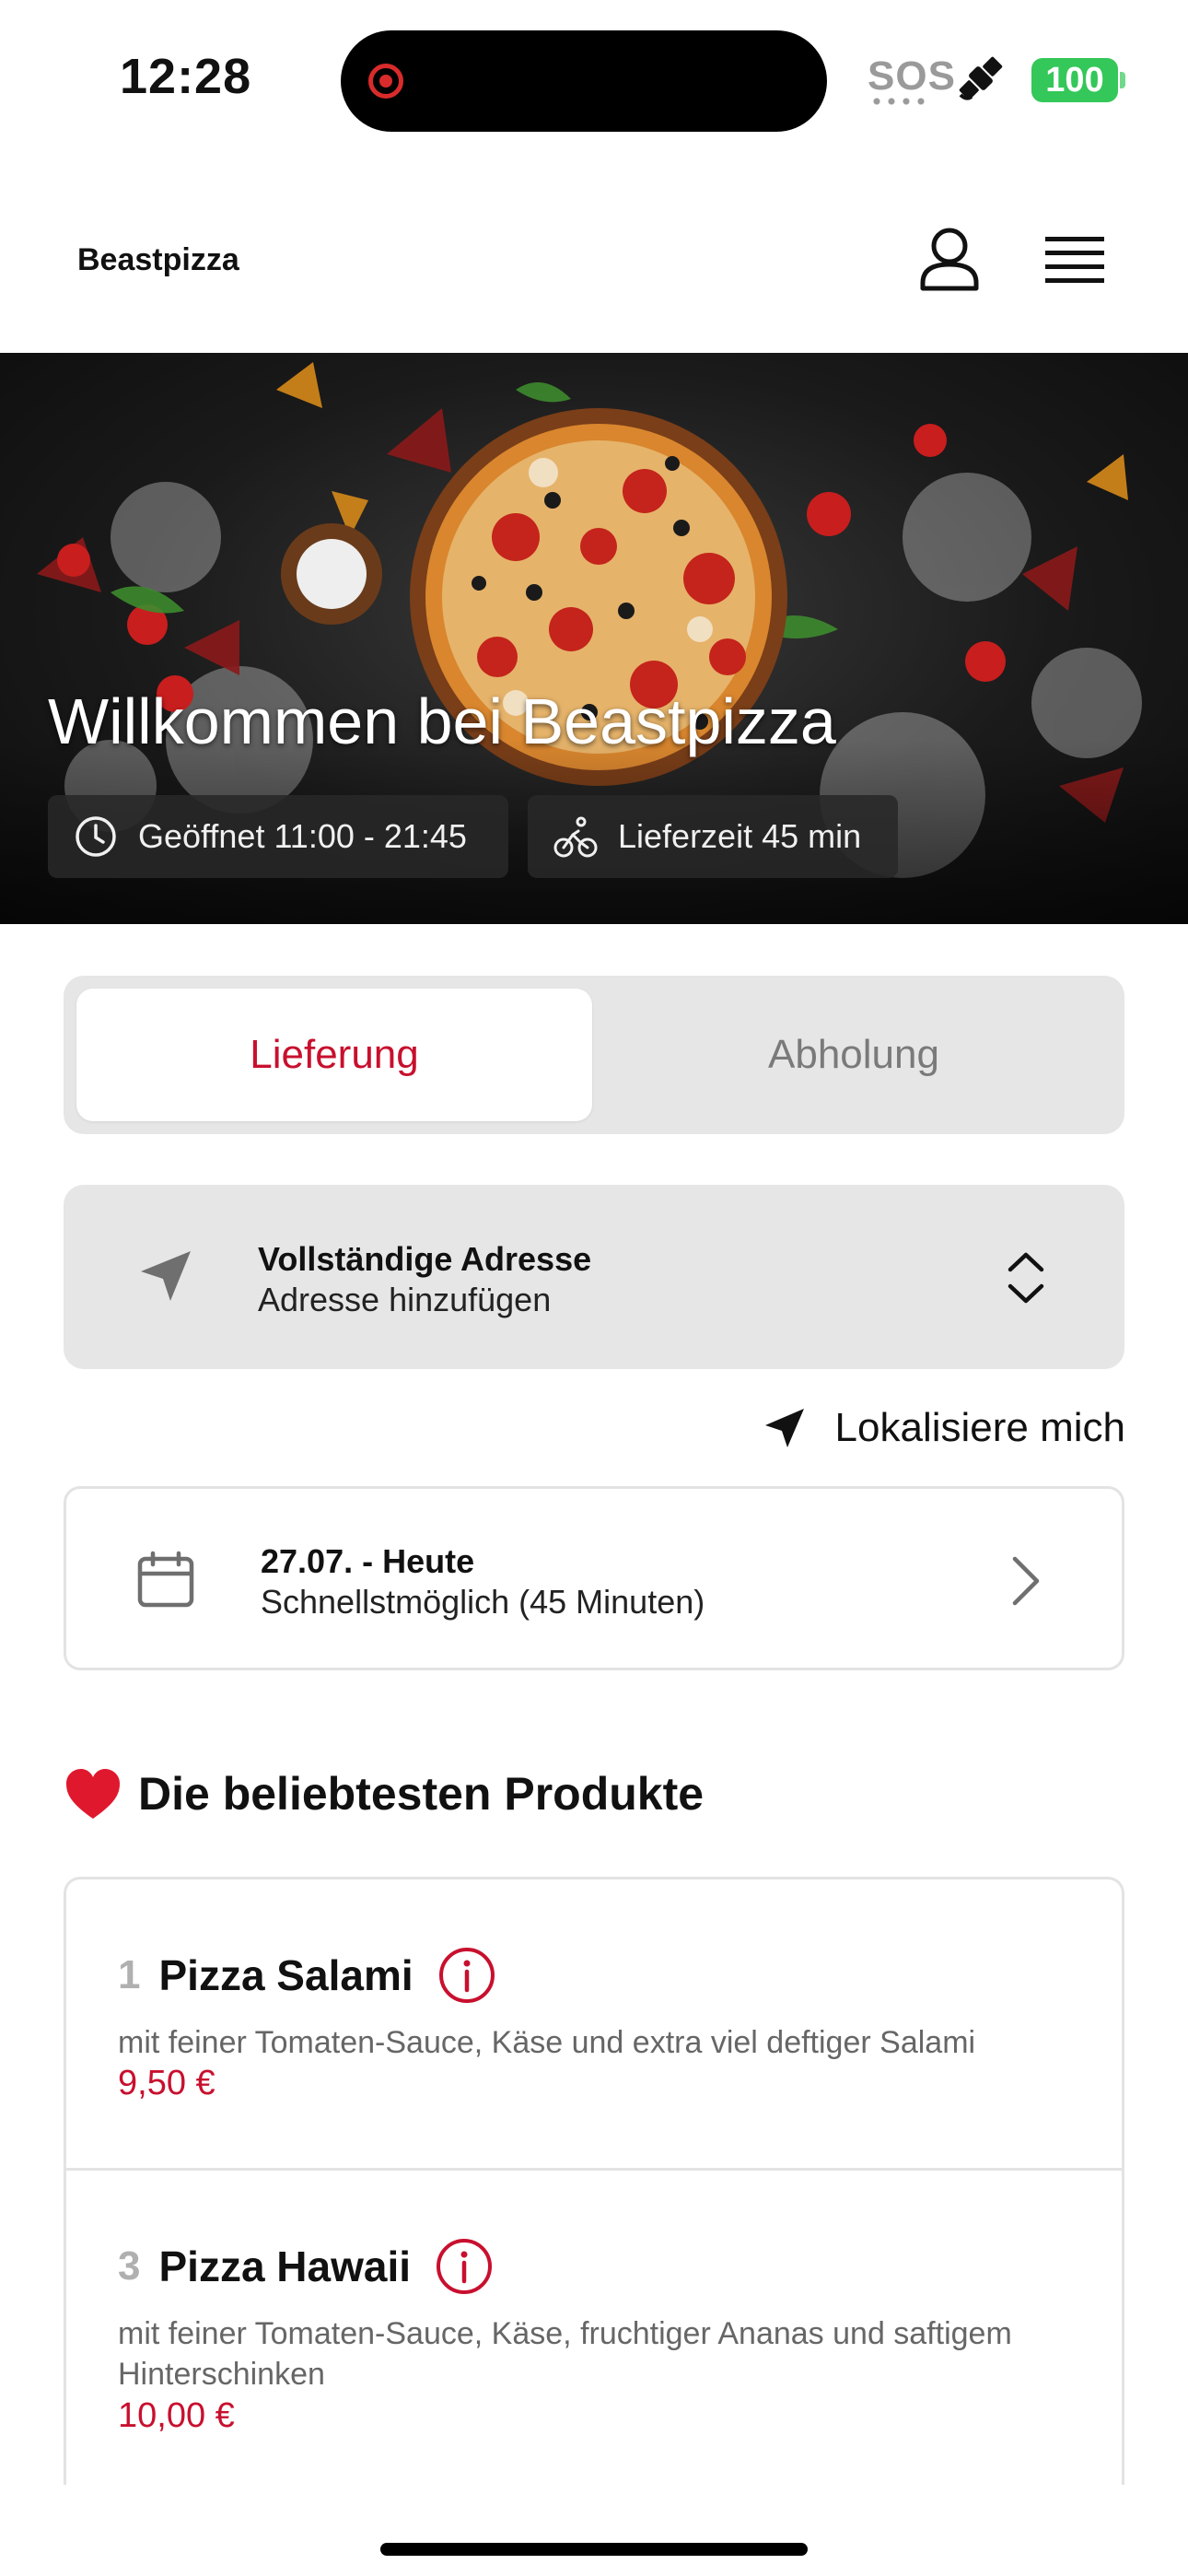 The image size is (1188, 2576). What do you see at coordinates (166, 2083) in the screenshot?
I see `product-price: 9,50 €` at bounding box center [166, 2083].